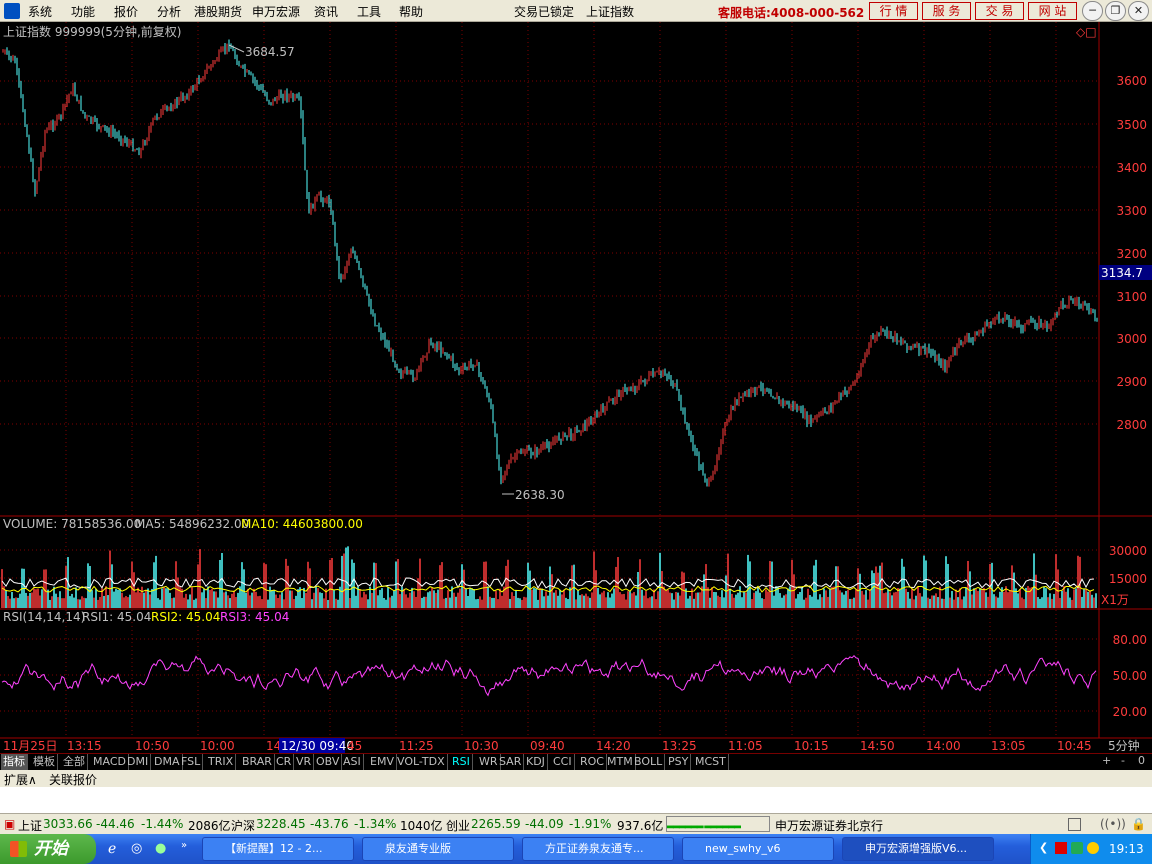 The height and width of the screenshot is (864, 1152). I want to click on tray-volume-icon, so click(1093, 848).